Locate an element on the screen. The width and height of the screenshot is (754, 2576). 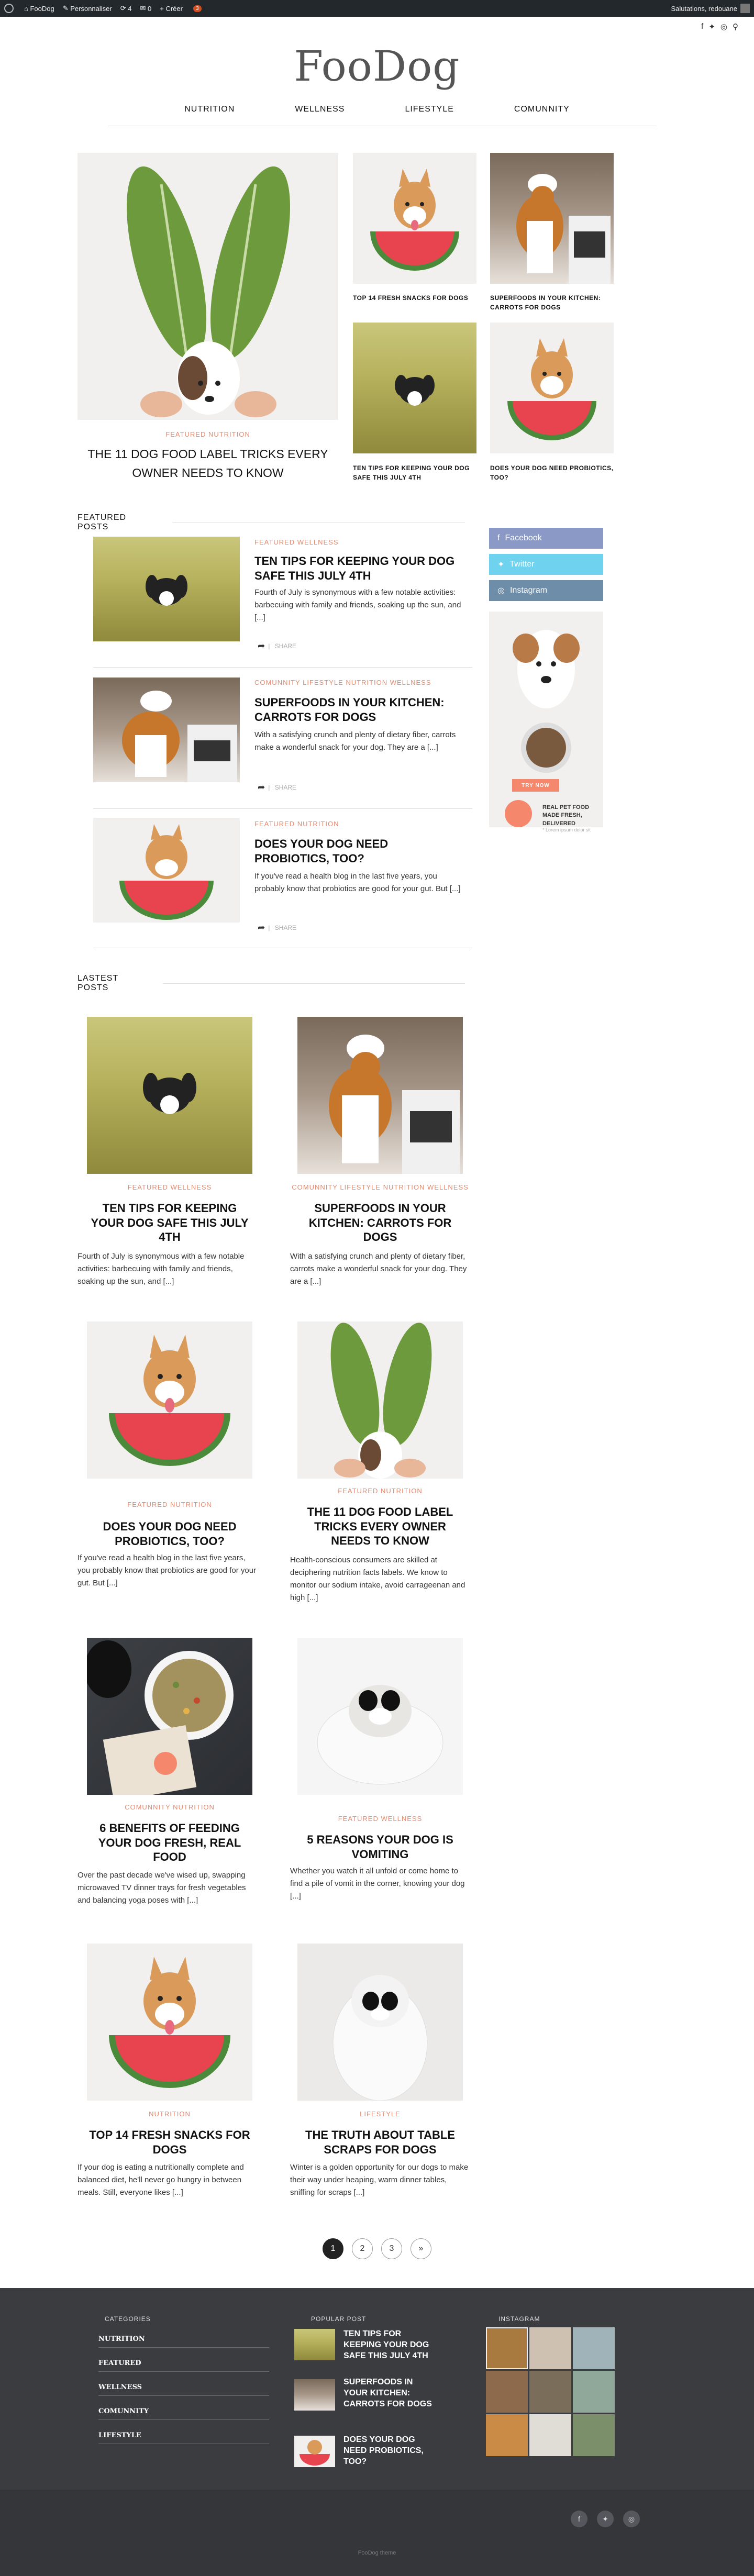
latest-category: NUTRITION is located at coordinates (169, 2114).